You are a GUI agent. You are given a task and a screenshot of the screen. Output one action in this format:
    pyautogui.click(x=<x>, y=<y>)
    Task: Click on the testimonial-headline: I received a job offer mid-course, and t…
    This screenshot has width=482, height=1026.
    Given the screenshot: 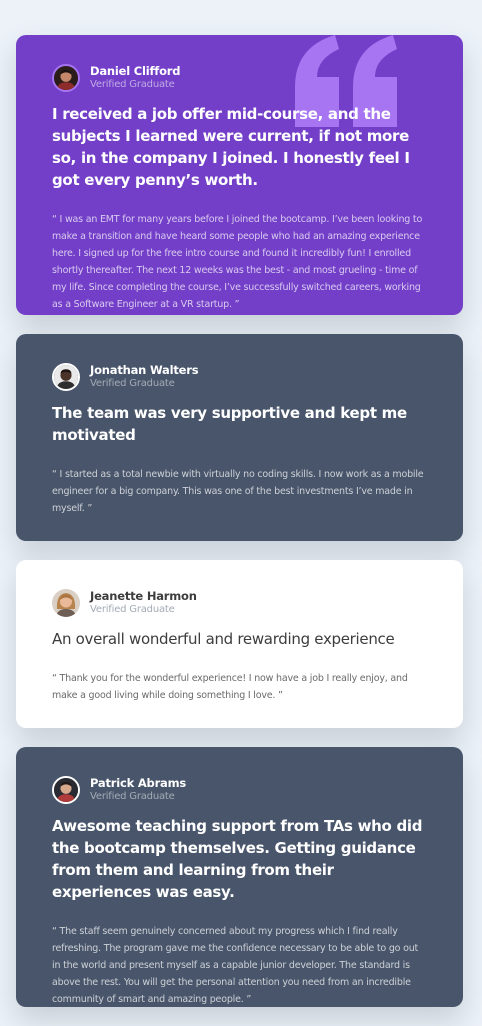 What is the action you would take?
    pyautogui.click(x=231, y=147)
    